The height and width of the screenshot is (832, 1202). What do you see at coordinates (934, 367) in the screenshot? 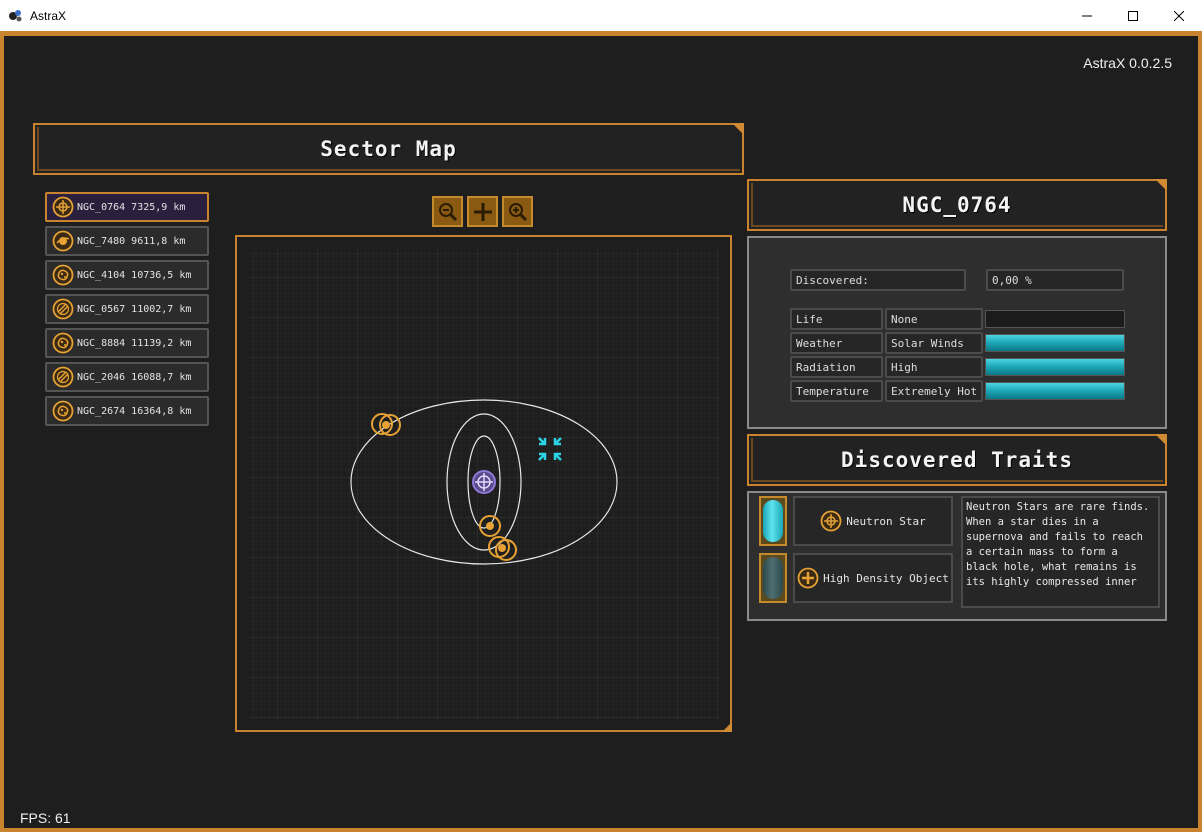
I see `stat-value: High` at bounding box center [934, 367].